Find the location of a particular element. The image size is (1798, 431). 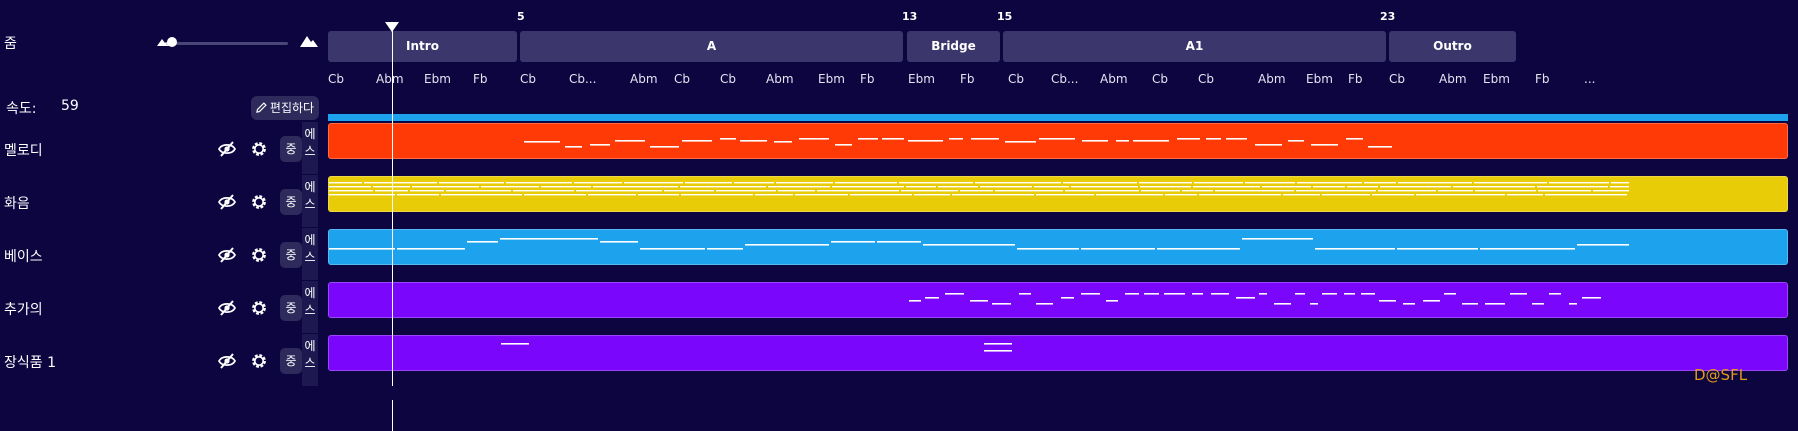

section-block: A is located at coordinates (711, 46).